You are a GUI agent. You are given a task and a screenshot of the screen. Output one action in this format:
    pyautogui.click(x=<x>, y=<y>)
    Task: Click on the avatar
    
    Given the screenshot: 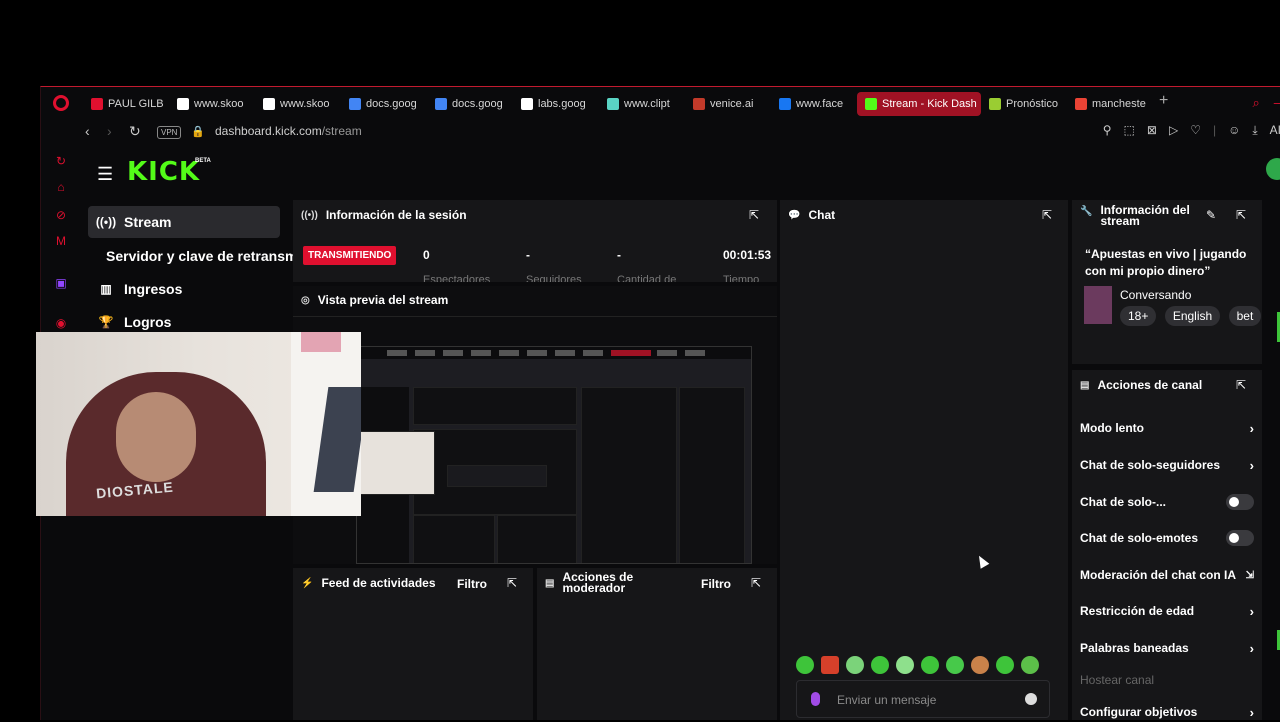 What is the action you would take?
    pyautogui.click(x=1273, y=169)
    